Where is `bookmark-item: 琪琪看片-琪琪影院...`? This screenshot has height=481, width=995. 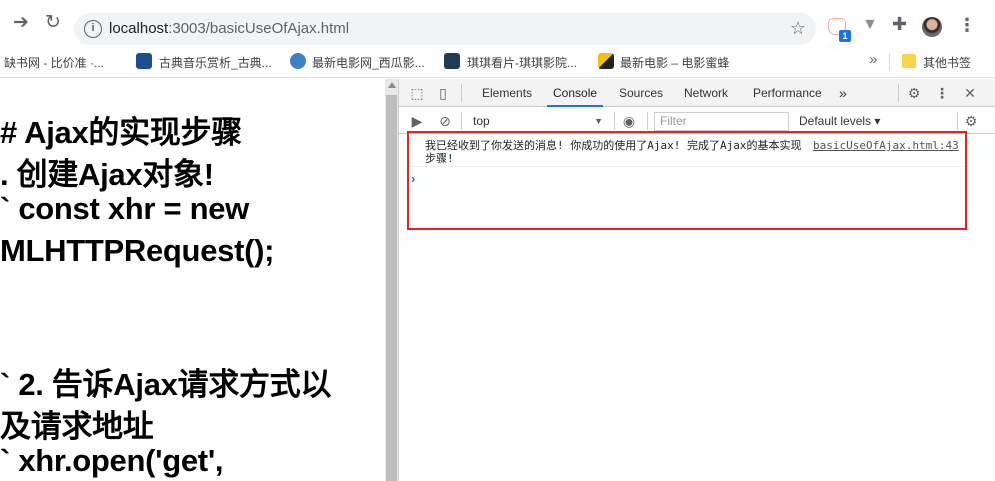 bookmark-item: 琪琪看片-琪琪影院... is located at coordinates (522, 62).